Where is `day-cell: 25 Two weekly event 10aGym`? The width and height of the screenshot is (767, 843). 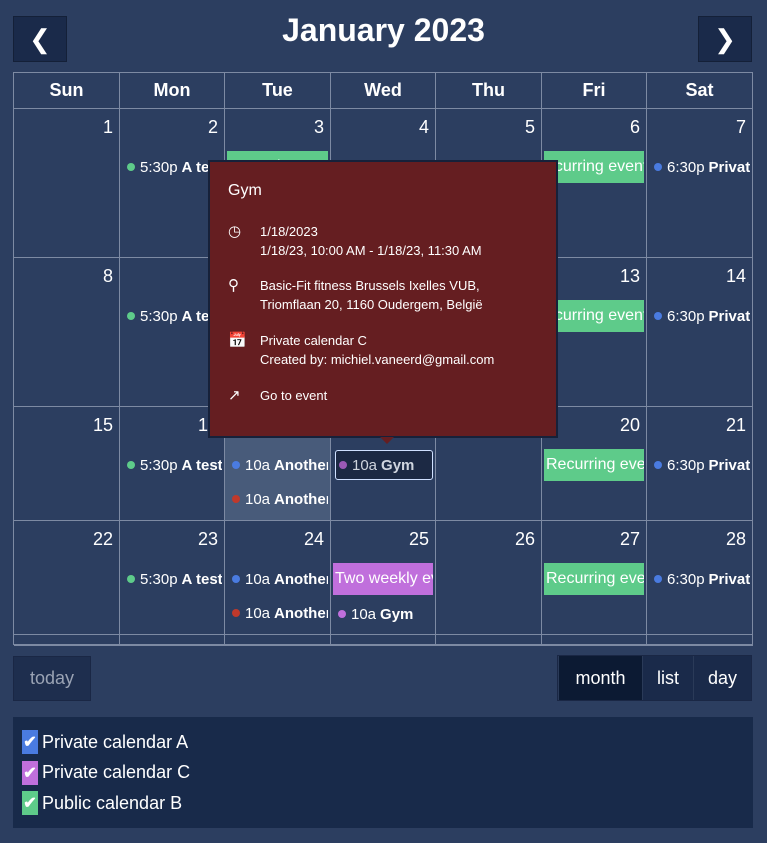
day-cell: 25 Two weekly event 10aGym is located at coordinates (383, 578).